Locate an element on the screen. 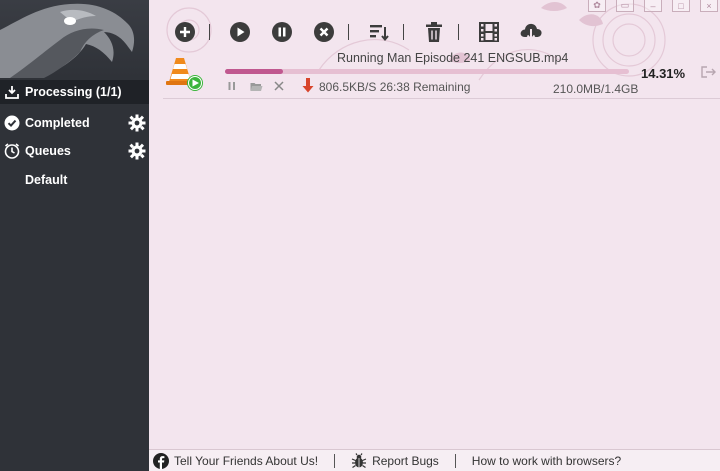  stop-icon is located at coordinates (324, 32).